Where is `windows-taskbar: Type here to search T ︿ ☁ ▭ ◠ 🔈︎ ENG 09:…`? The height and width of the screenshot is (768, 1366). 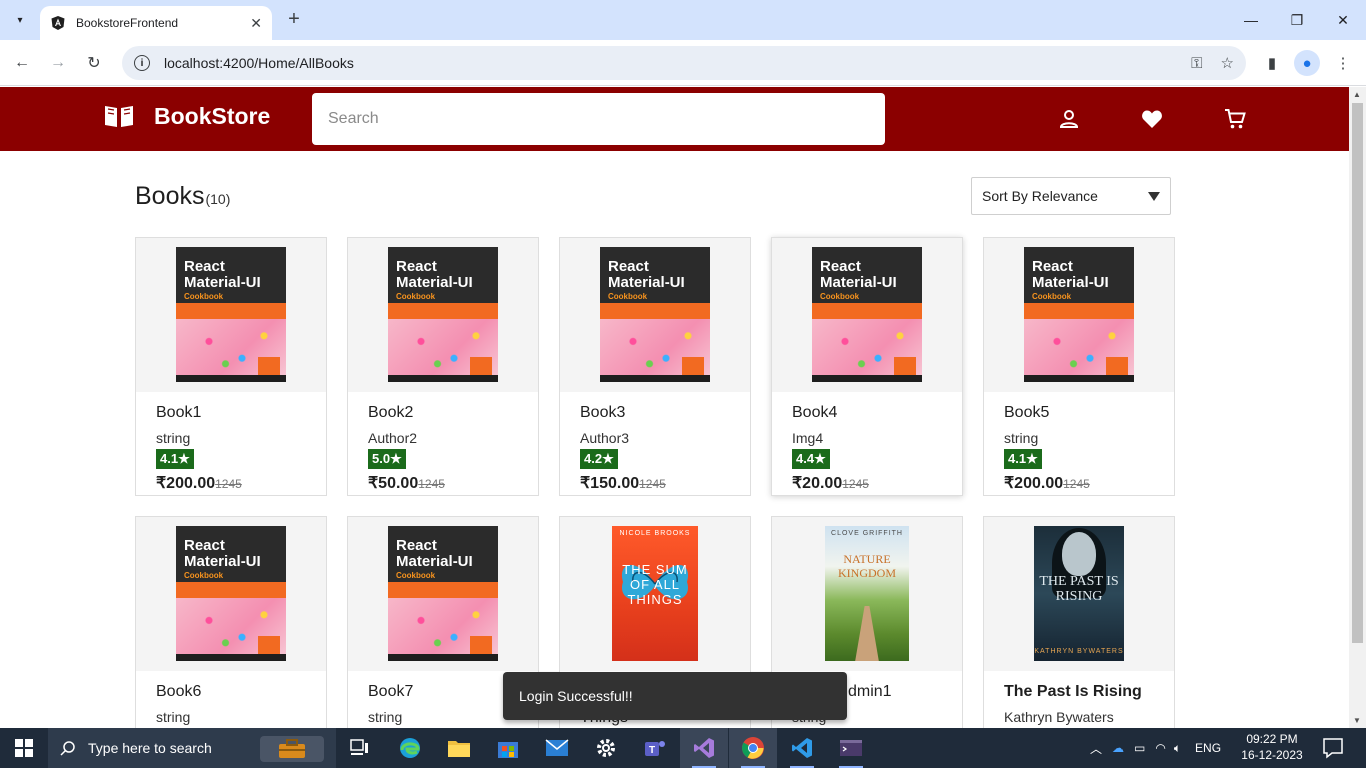 windows-taskbar: Type here to search T ︿ ☁ ▭ ◠ 🔈︎ ENG 09:… is located at coordinates (683, 748).